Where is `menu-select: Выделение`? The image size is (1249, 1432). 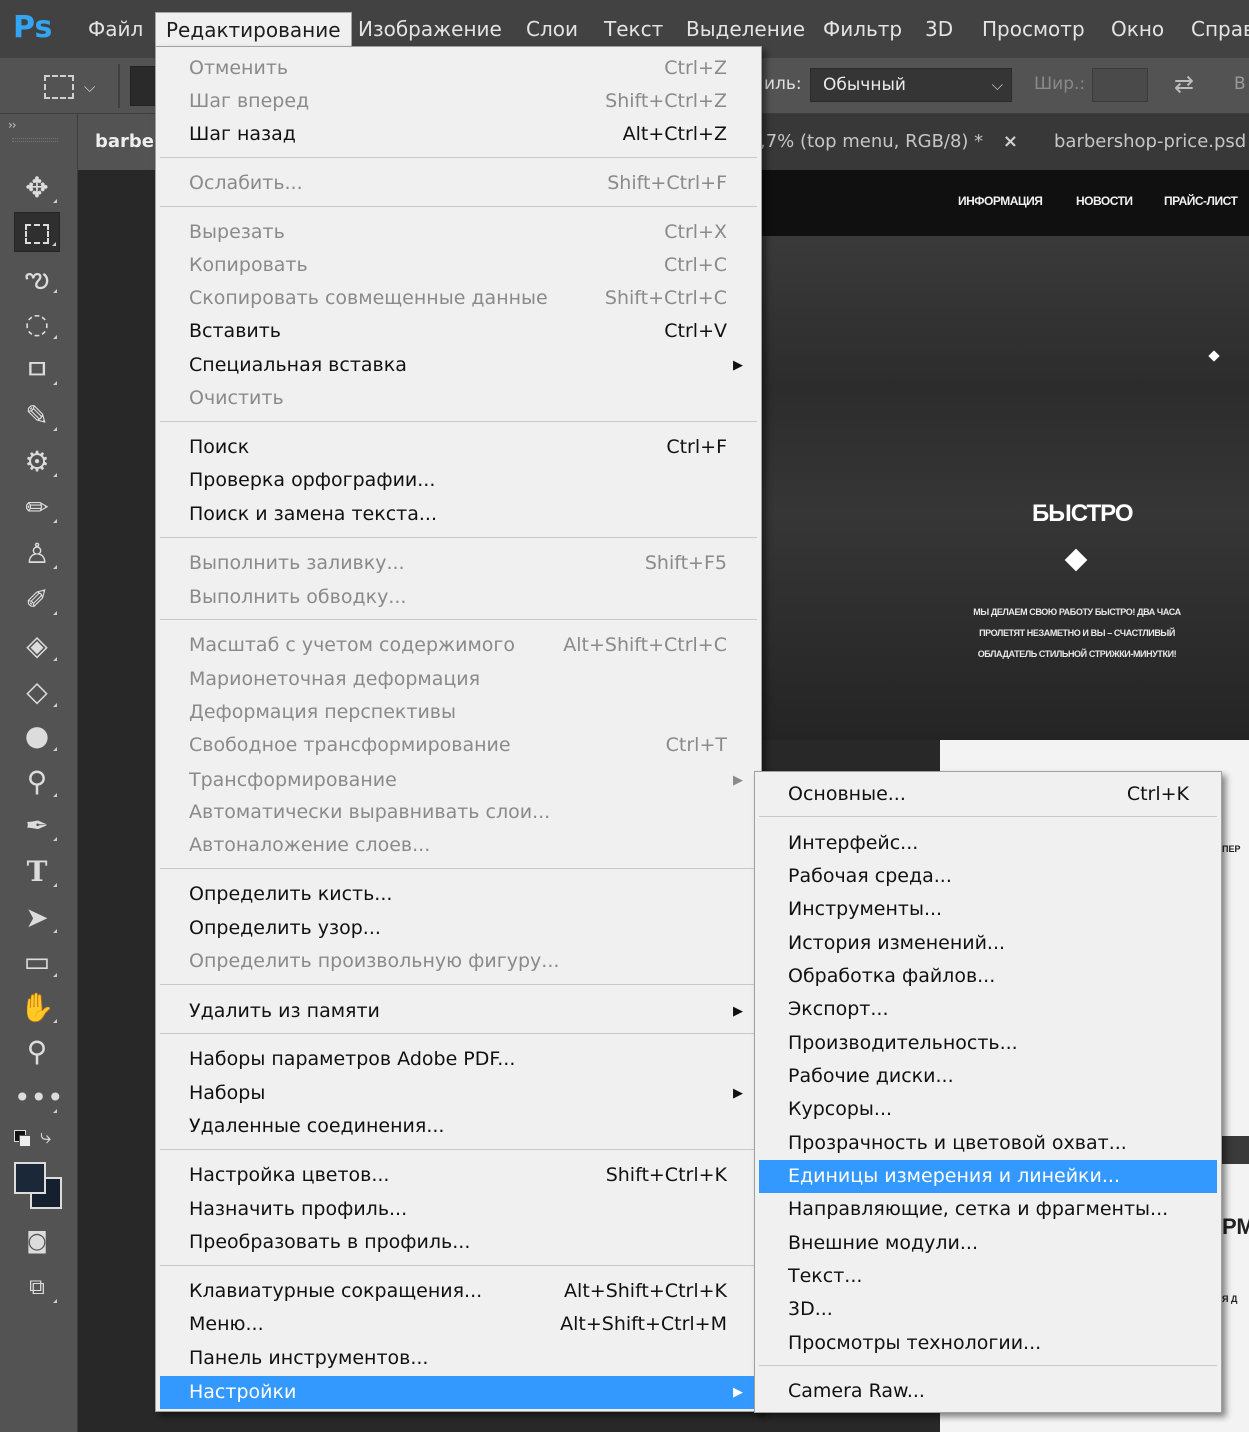 menu-select: Выделение is located at coordinates (745, 29).